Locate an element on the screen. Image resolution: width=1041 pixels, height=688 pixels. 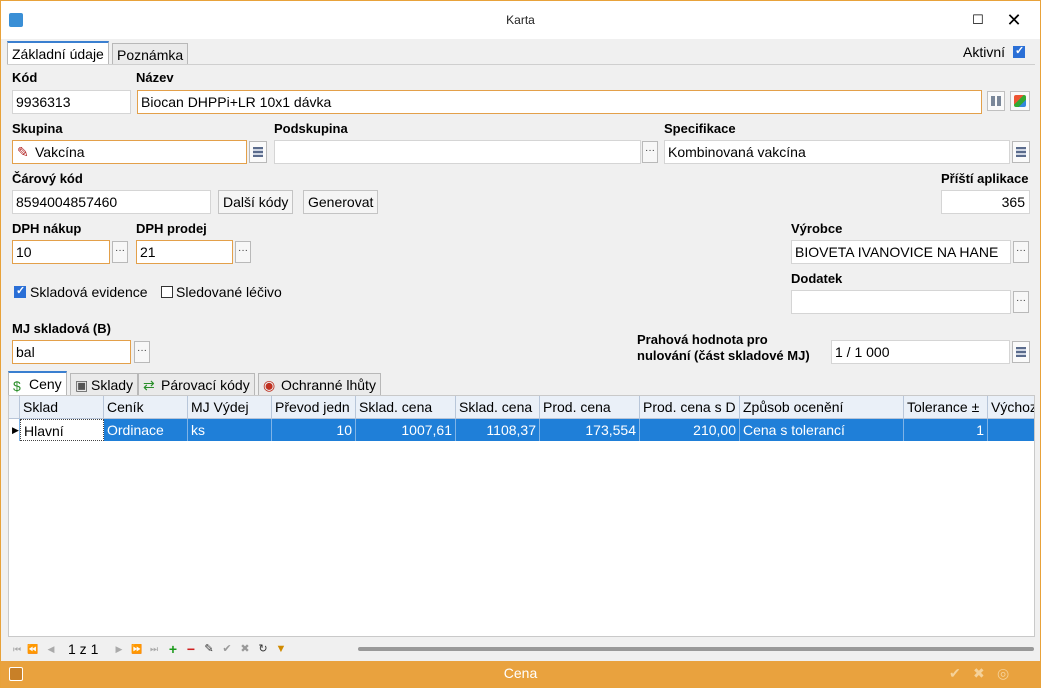
nazev-field: Biocan DHPPi+LR 10x1 dávka is located at coordinates (559, 102).